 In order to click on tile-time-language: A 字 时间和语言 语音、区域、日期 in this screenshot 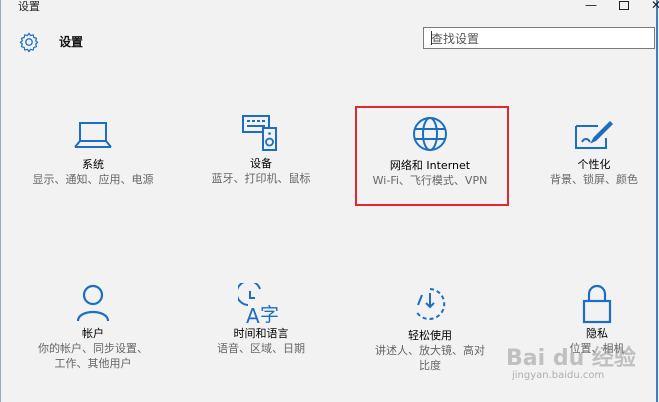, I will do `click(261, 319)`.